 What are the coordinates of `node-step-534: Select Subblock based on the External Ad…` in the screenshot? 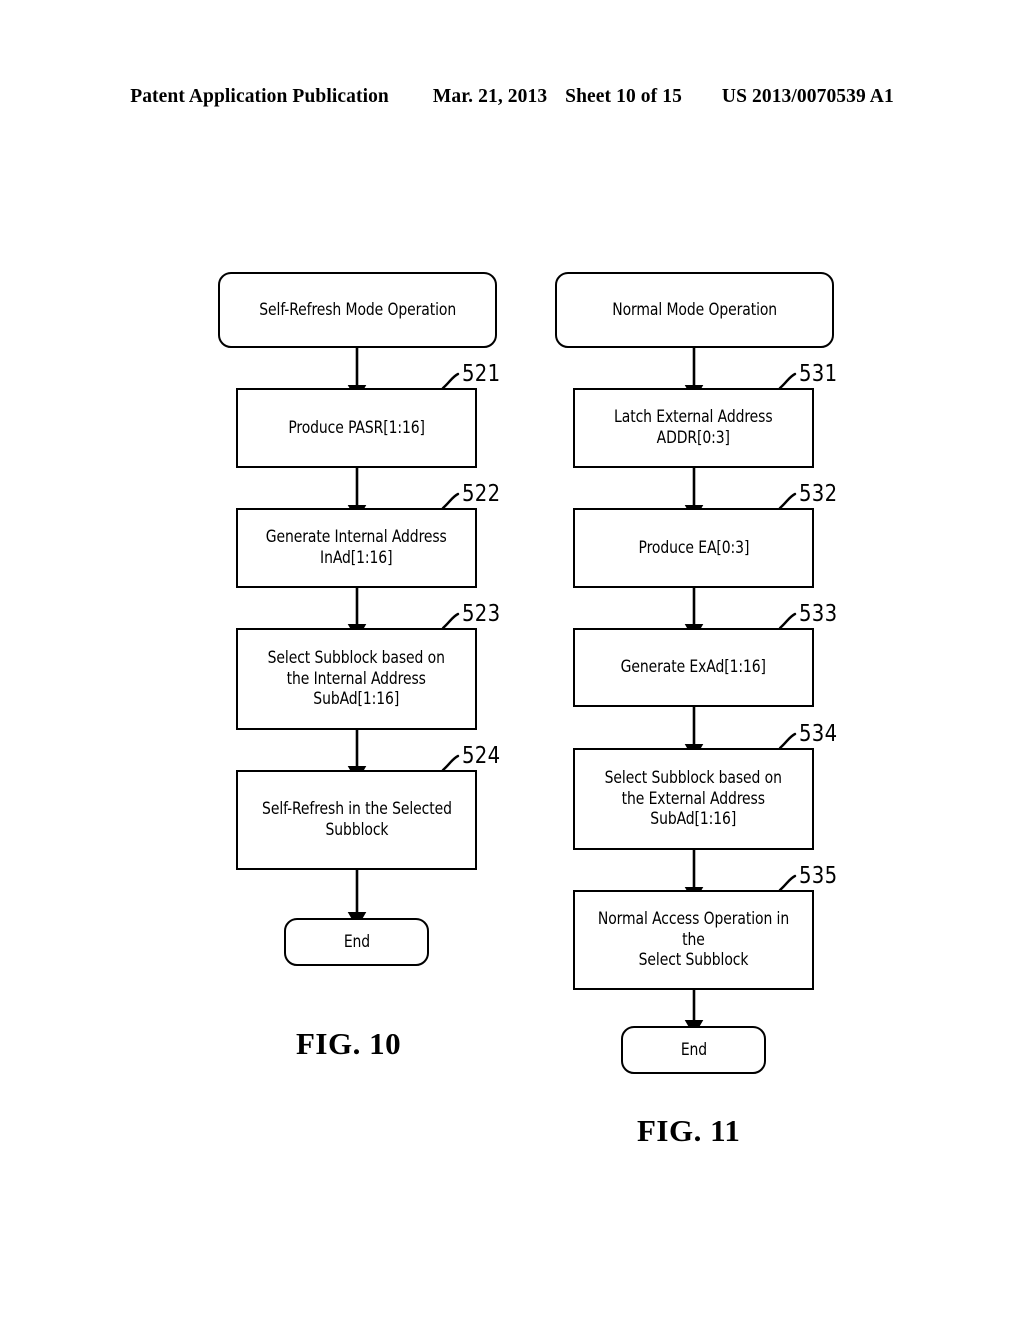 It's located at (693, 799).